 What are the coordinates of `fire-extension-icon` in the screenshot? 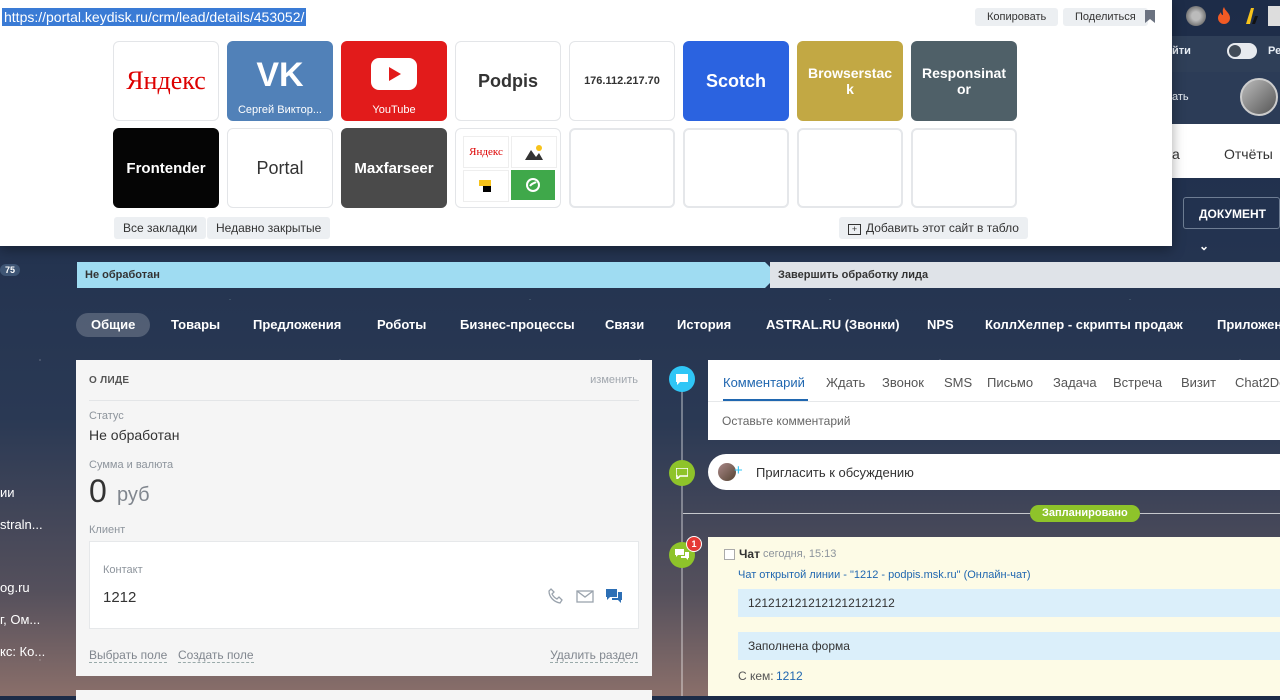 It's located at (1224, 16).